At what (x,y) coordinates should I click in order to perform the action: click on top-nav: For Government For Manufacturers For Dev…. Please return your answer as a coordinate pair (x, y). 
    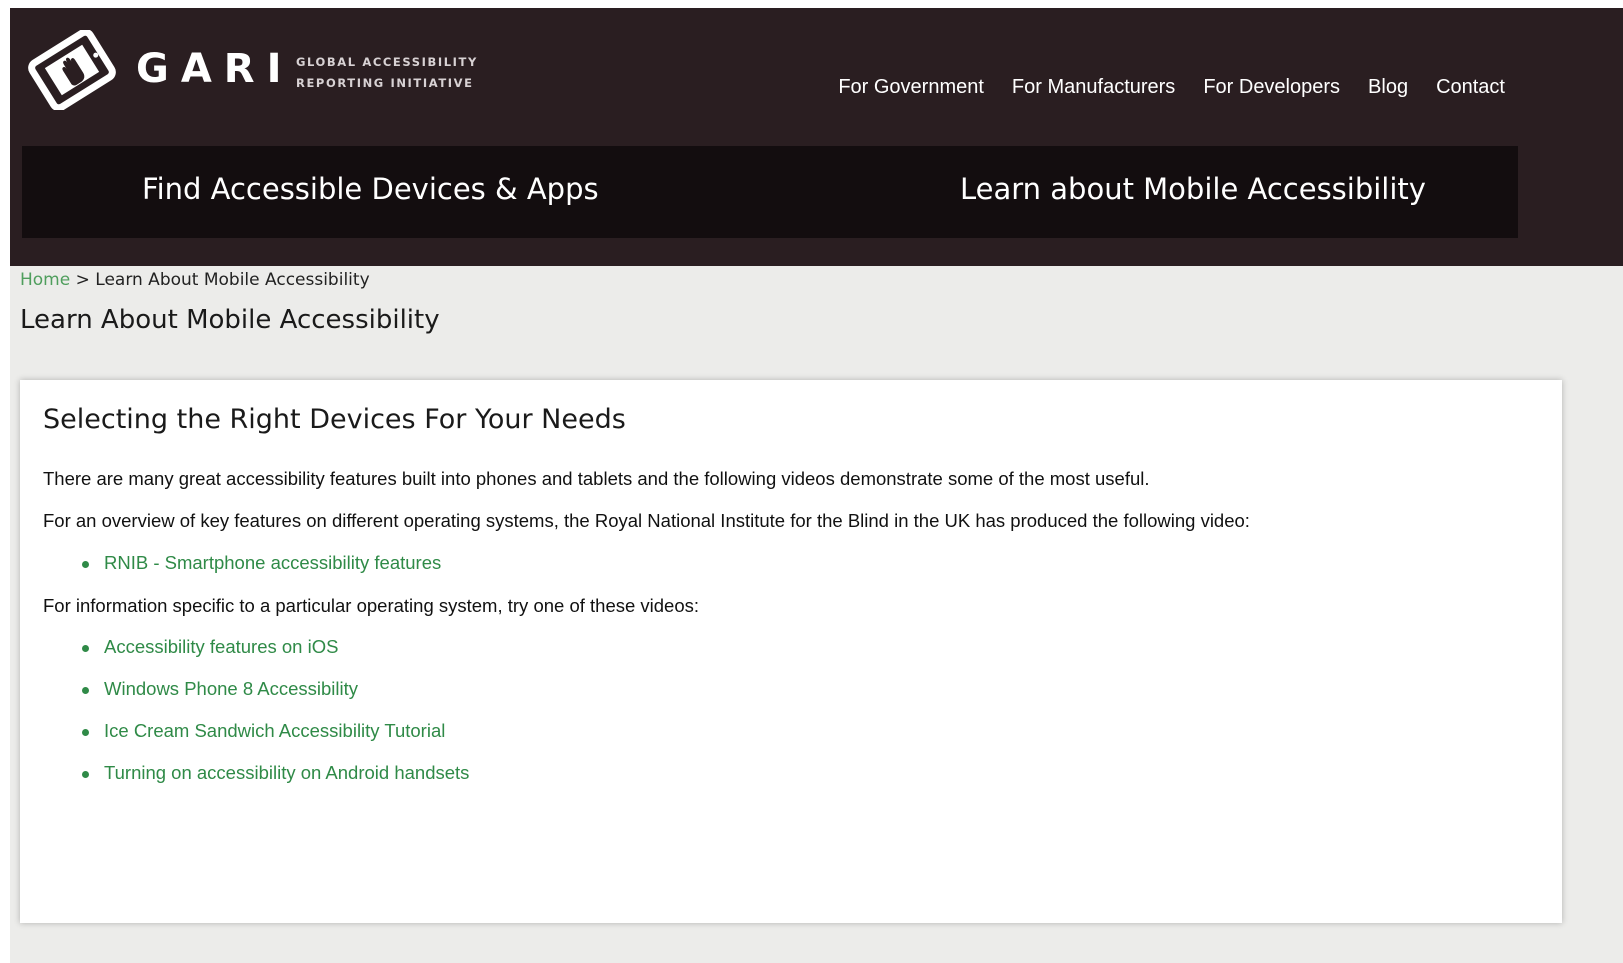
    Looking at the image, I should click on (1171, 87).